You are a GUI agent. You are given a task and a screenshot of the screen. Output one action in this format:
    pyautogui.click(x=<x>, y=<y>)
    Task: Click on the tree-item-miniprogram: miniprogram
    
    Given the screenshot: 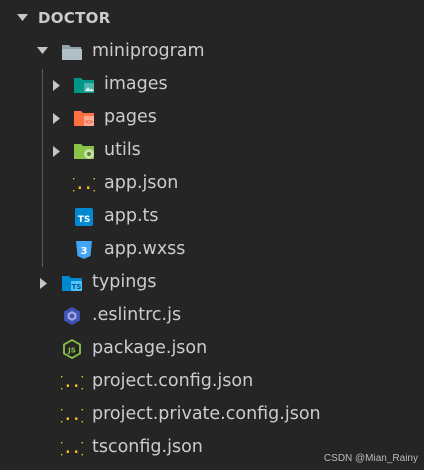 What is the action you would take?
    pyautogui.click(x=212, y=52)
    